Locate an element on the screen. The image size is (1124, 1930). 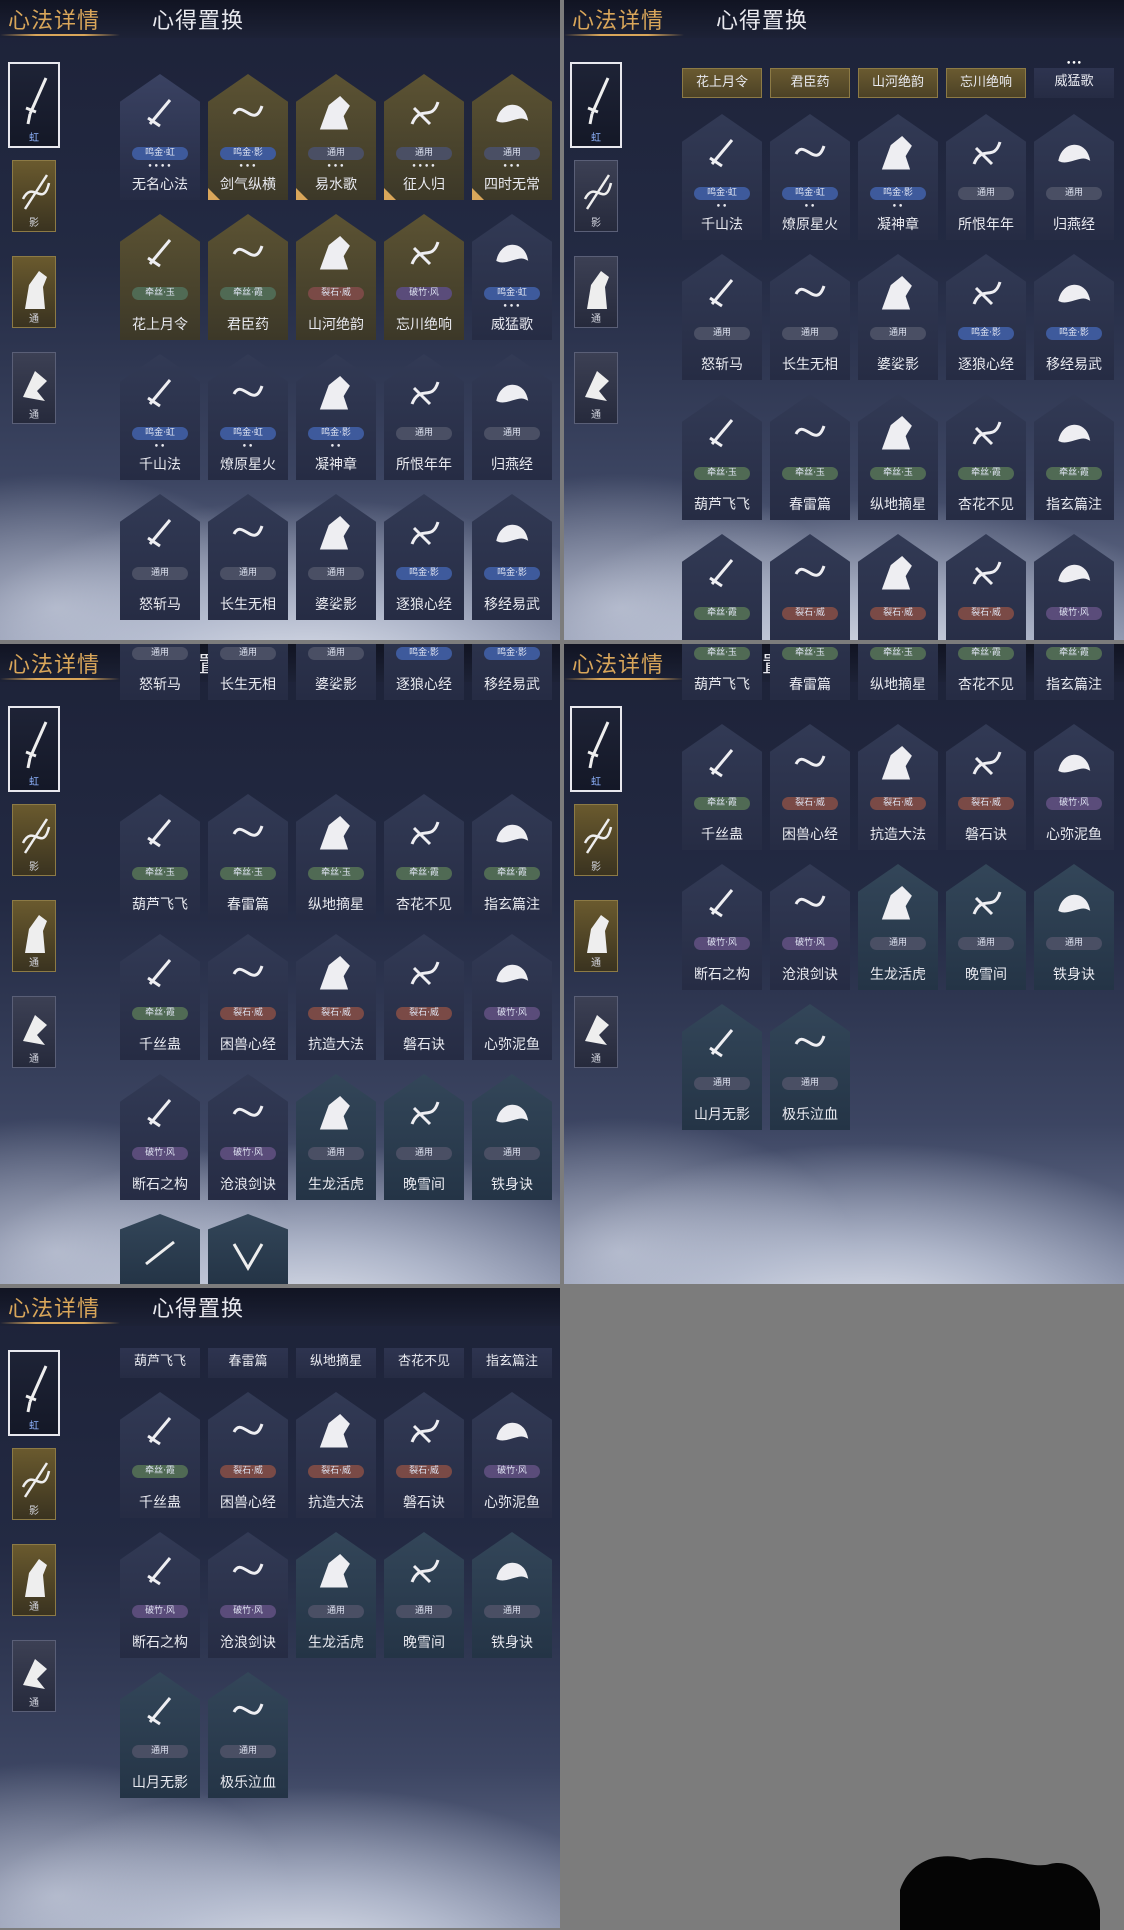
skill-card: 通用 ••• 易水歌 is located at coordinates (336, 137).